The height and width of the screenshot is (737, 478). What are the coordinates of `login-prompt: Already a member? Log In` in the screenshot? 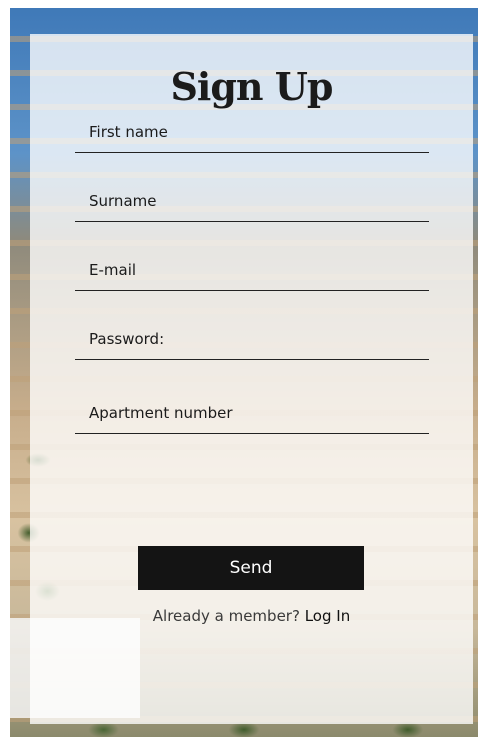 It's located at (251, 616).